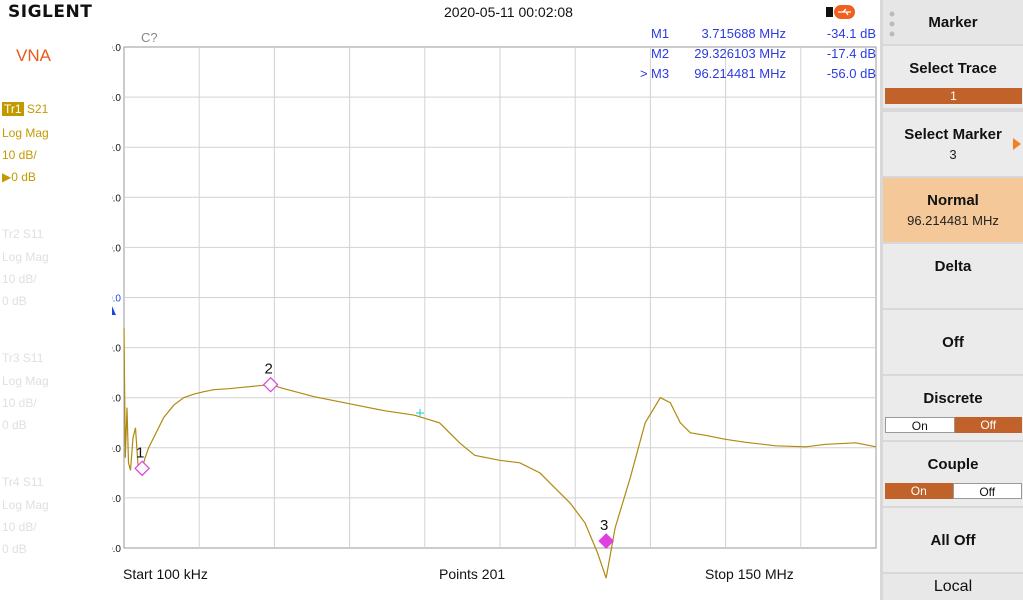 This screenshot has width=1023, height=600. Describe the element at coordinates (13, 109) in the screenshot. I see `trace-1-tag: Tr1` at that location.